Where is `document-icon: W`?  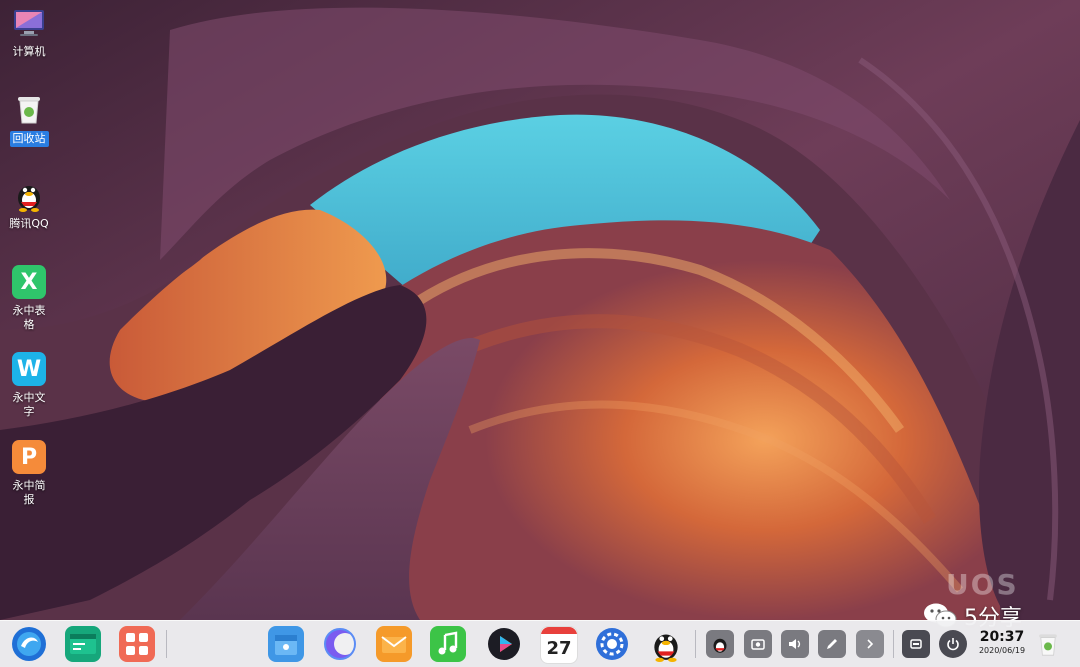 document-icon: W is located at coordinates (29, 369).